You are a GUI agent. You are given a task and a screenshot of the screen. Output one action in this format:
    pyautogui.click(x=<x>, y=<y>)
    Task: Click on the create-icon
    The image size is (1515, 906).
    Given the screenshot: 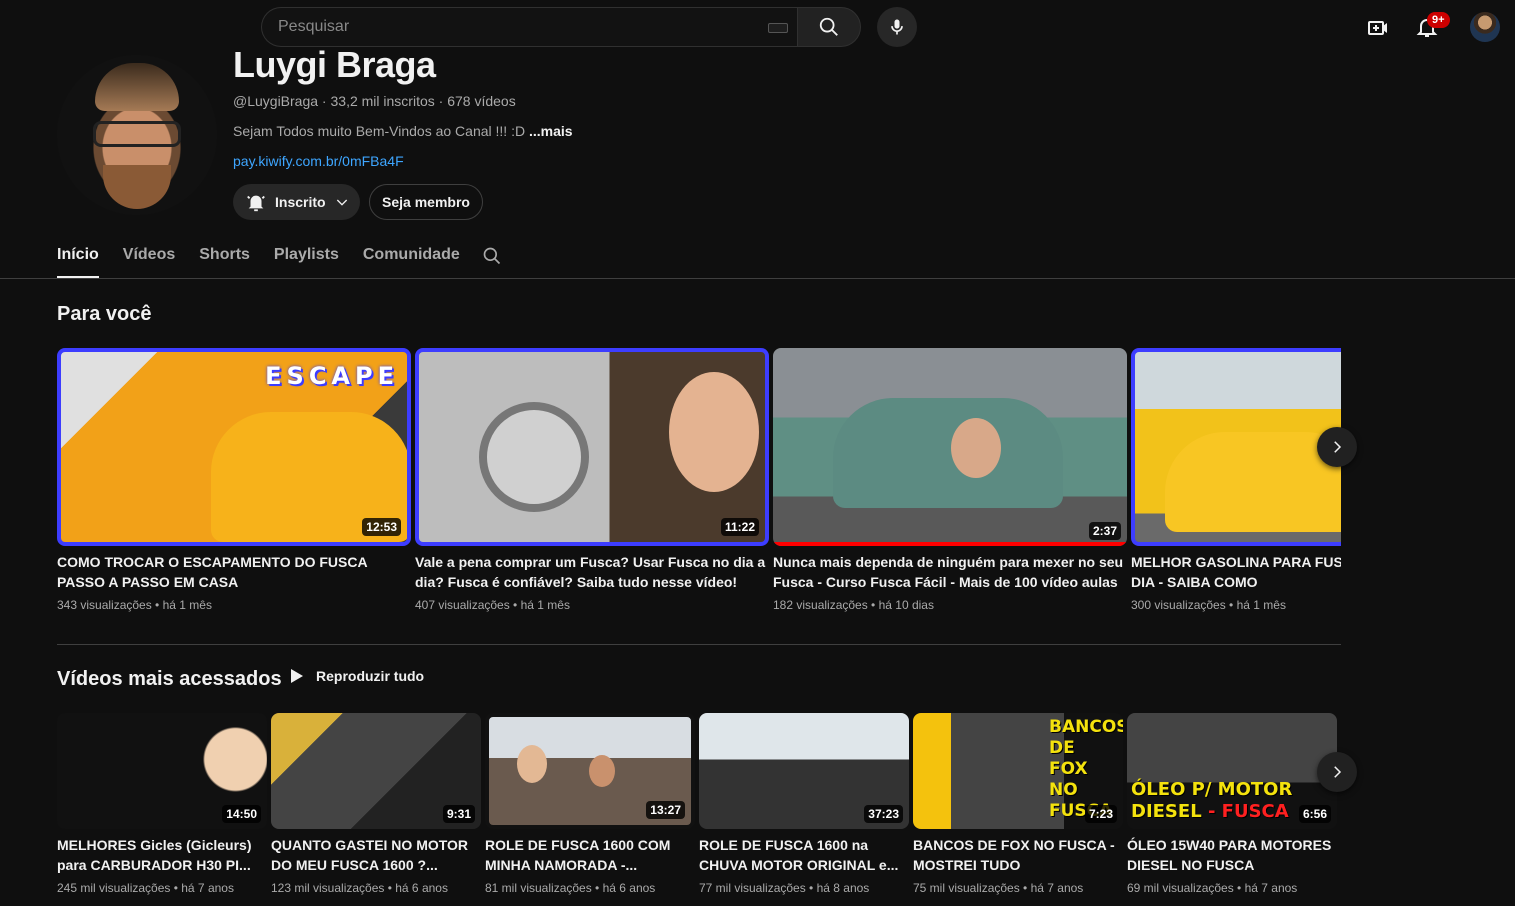 What is the action you would take?
    pyautogui.click(x=1377, y=28)
    